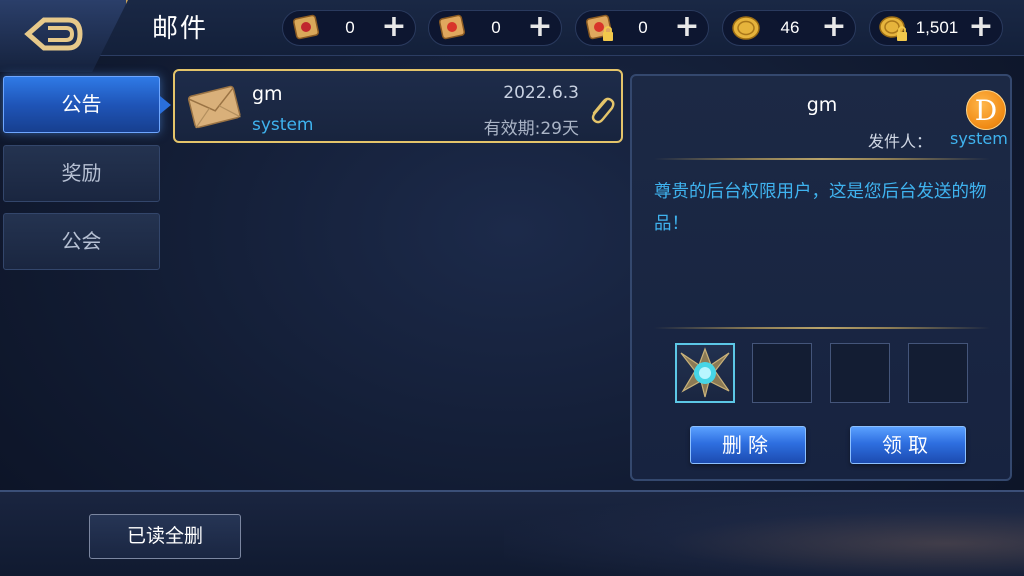  I want to click on currency-value: 1,501, so click(937, 27).